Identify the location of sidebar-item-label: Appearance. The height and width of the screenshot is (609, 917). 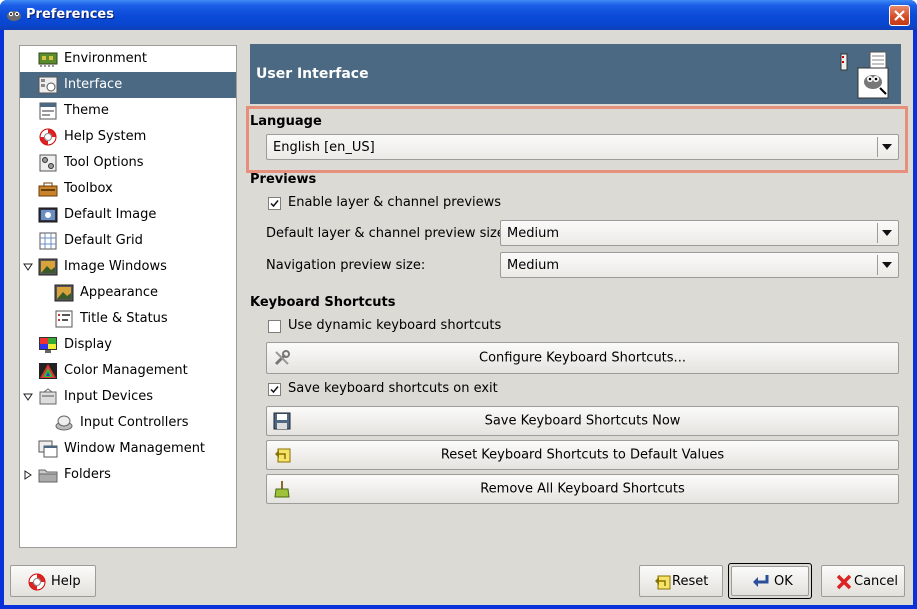
(119, 292).